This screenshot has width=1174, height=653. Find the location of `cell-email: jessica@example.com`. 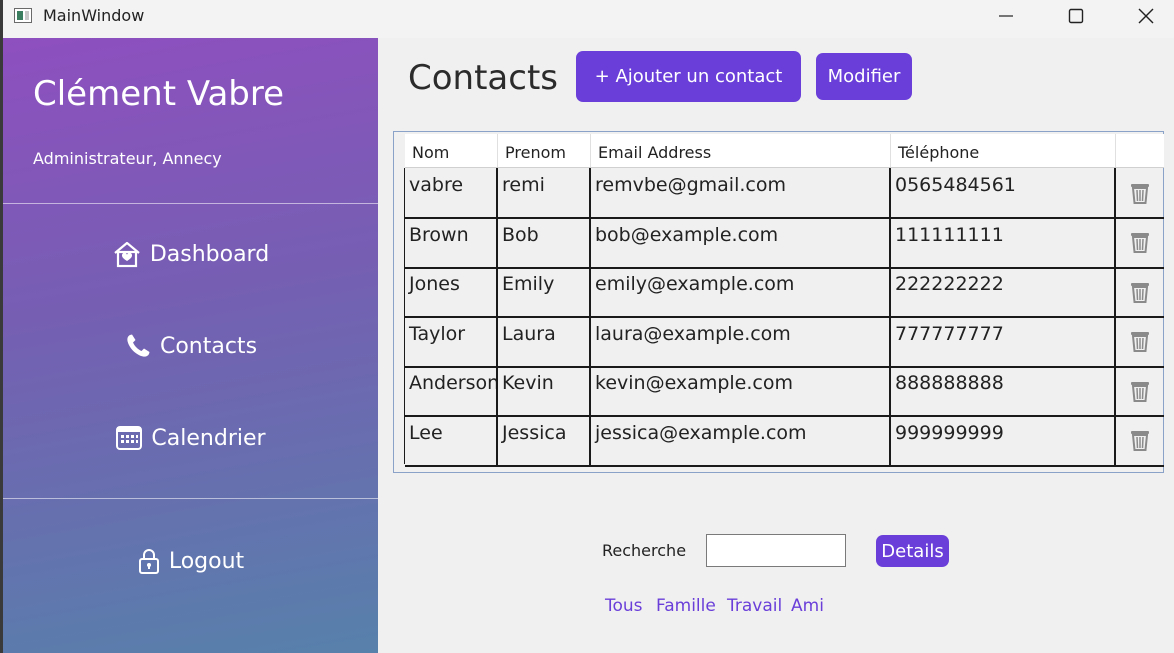

cell-email: jessica@example.com is located at coordinates (741, 440).